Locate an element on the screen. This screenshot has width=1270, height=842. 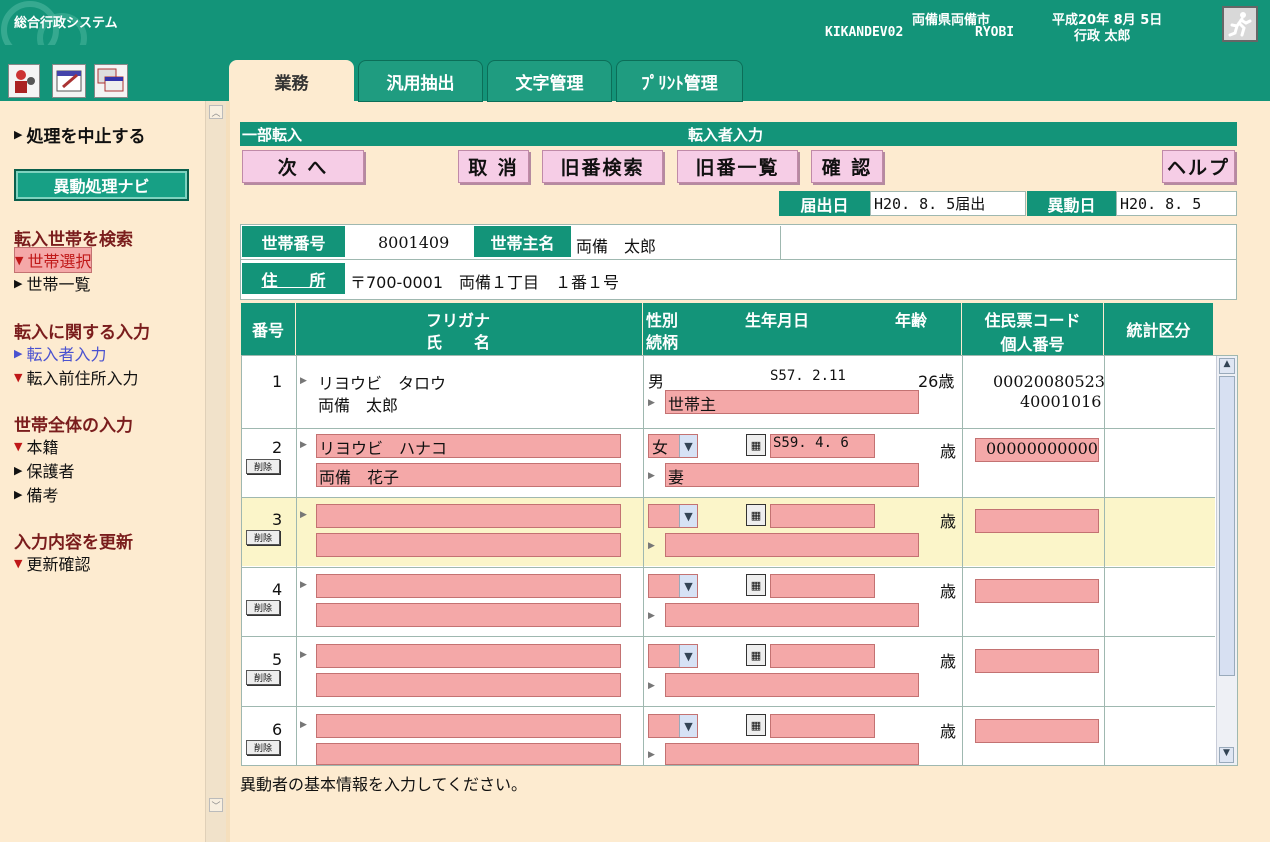
col-header-relation: 続柄 is located at coordinates (662, 342).